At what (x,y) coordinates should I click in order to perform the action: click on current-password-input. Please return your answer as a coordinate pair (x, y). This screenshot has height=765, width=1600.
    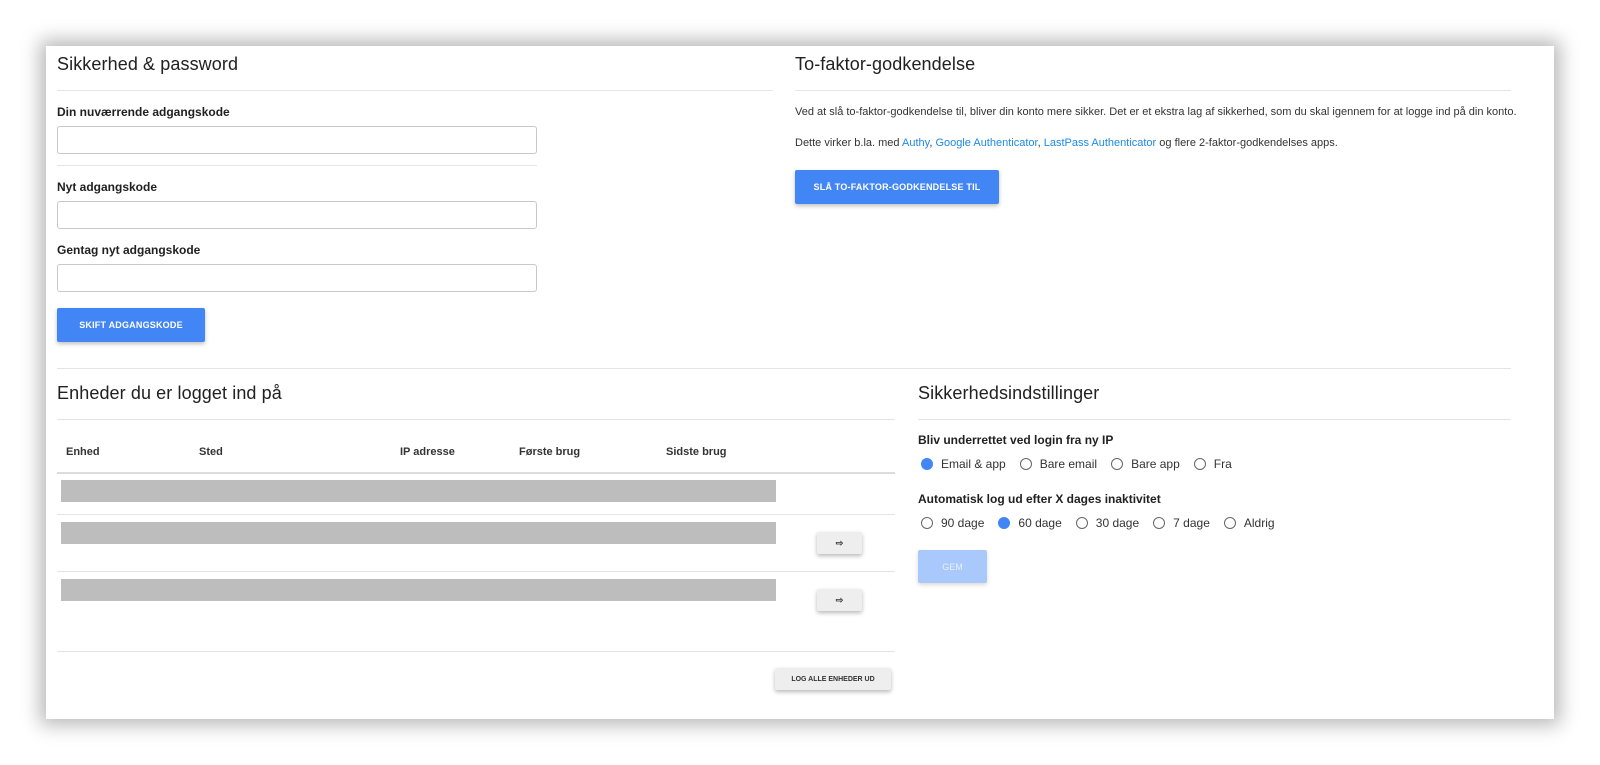
    Looking at the image, I should click on (297, 140).